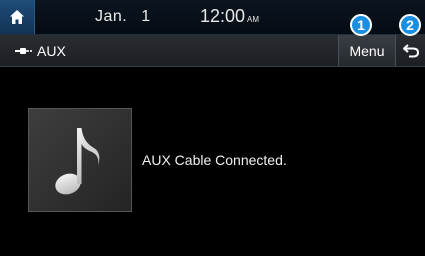 The image size is (425, 256). I want to click on album-art, so click(80, 160).